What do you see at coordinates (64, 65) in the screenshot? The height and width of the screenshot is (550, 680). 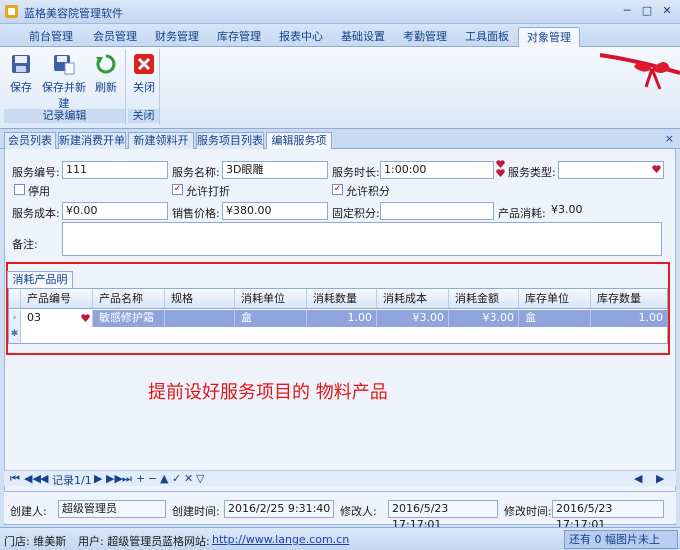 I see `save-new-icon` at bounding box center [64, 65].